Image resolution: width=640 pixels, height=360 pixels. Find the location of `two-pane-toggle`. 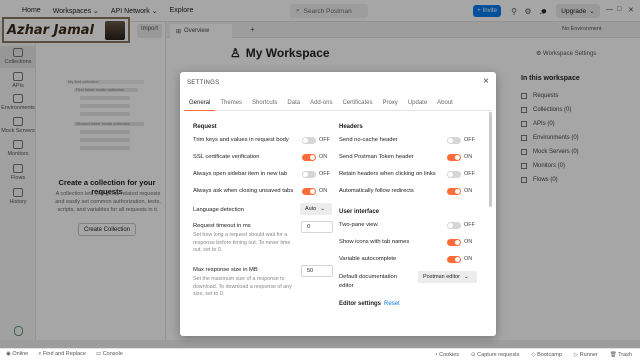

two-pane-toggle is located at coordinates (454, 225).